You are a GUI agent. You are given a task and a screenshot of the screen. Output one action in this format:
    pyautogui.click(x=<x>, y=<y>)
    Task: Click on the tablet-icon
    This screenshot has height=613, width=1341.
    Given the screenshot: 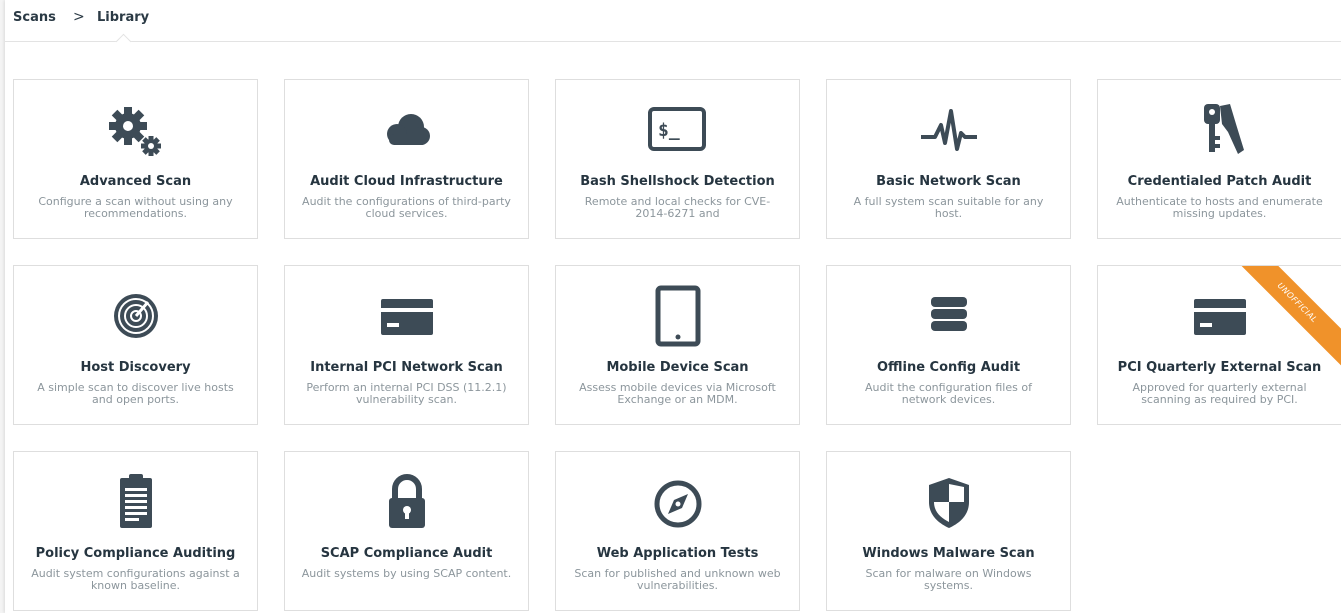 What is the action you would take?
    pyautogui.click(x=677, y=316)
    